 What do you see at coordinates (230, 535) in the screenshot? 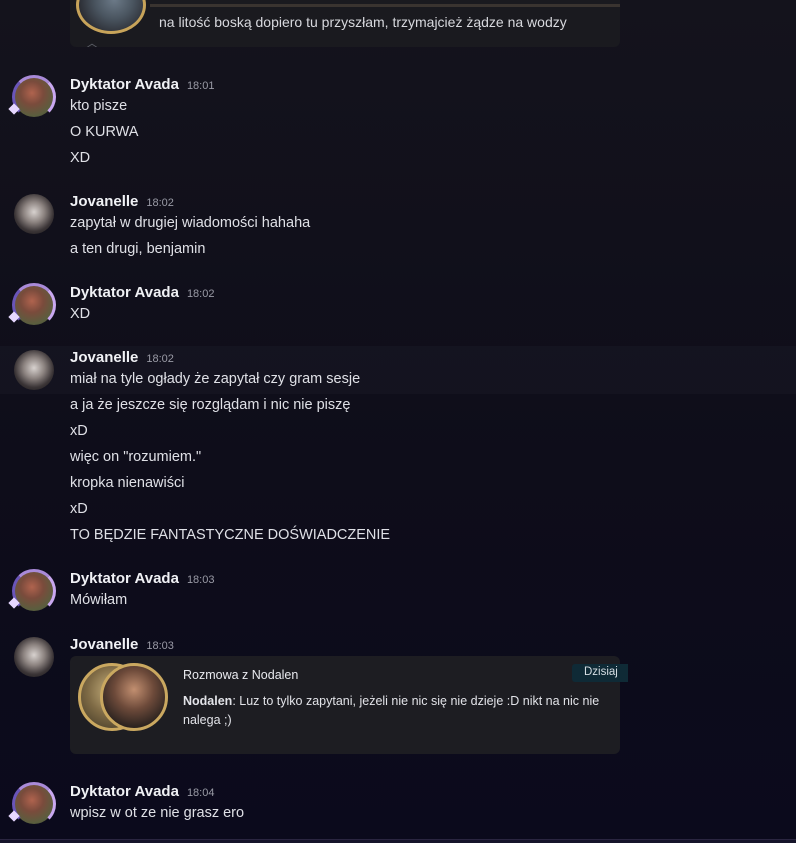
I see `message-text: TO BĘDZIE FANTASTYCZNE DOŚWIADCZENIE` at bounding box center [230, 535].